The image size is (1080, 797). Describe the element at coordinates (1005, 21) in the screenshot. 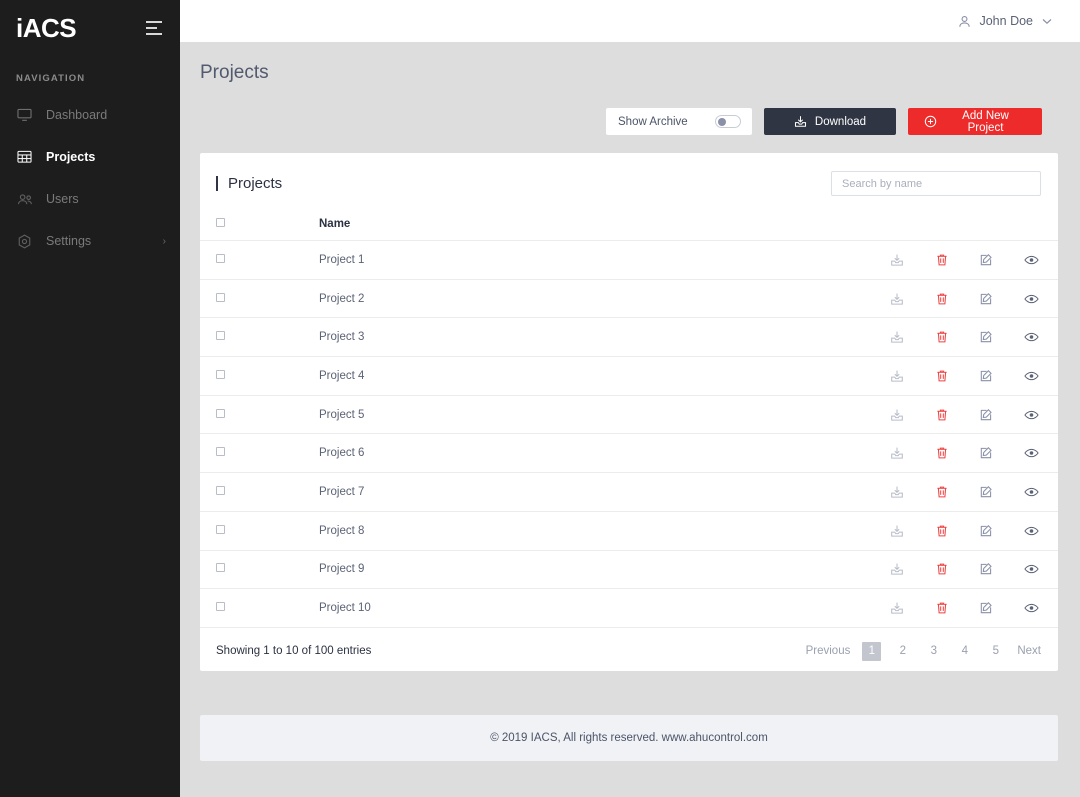

I see `user-menu: John Doe` at that location.